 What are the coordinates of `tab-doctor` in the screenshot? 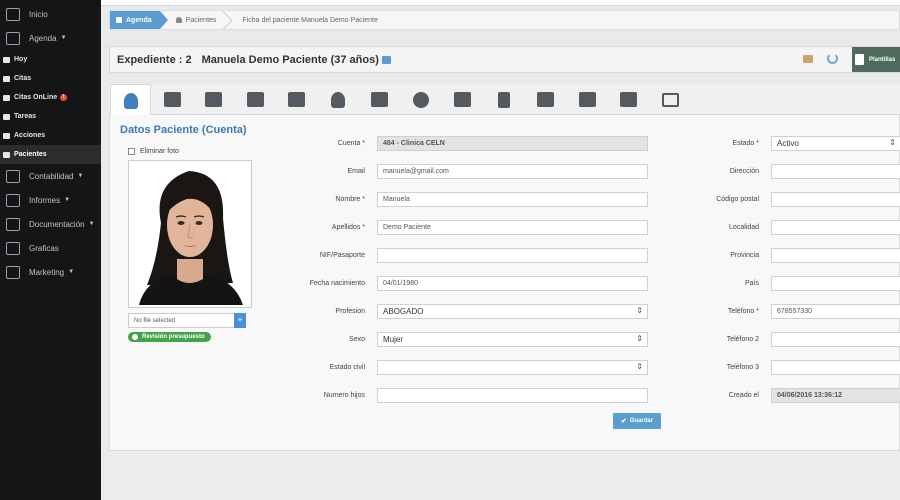 It's located at (338, 99).